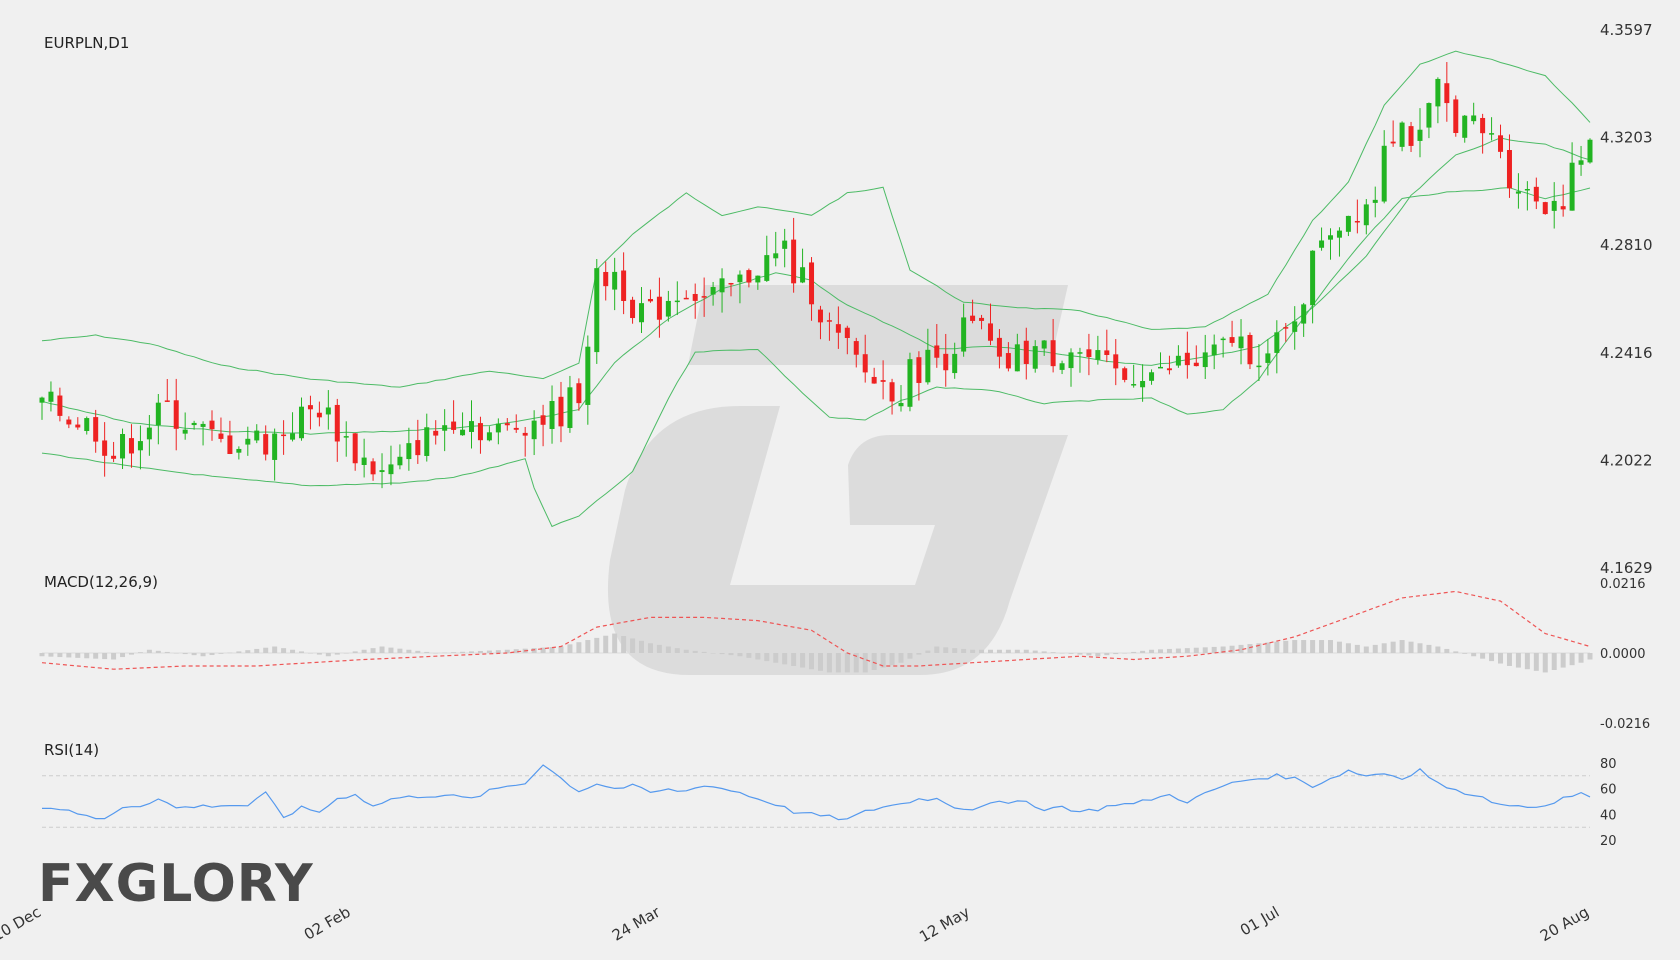 This screenshot has height=960, width=1680. Describe the element at coordinates (1626, 30) in the screenshot. I see `price-tick-label: 4.3597` at that location.